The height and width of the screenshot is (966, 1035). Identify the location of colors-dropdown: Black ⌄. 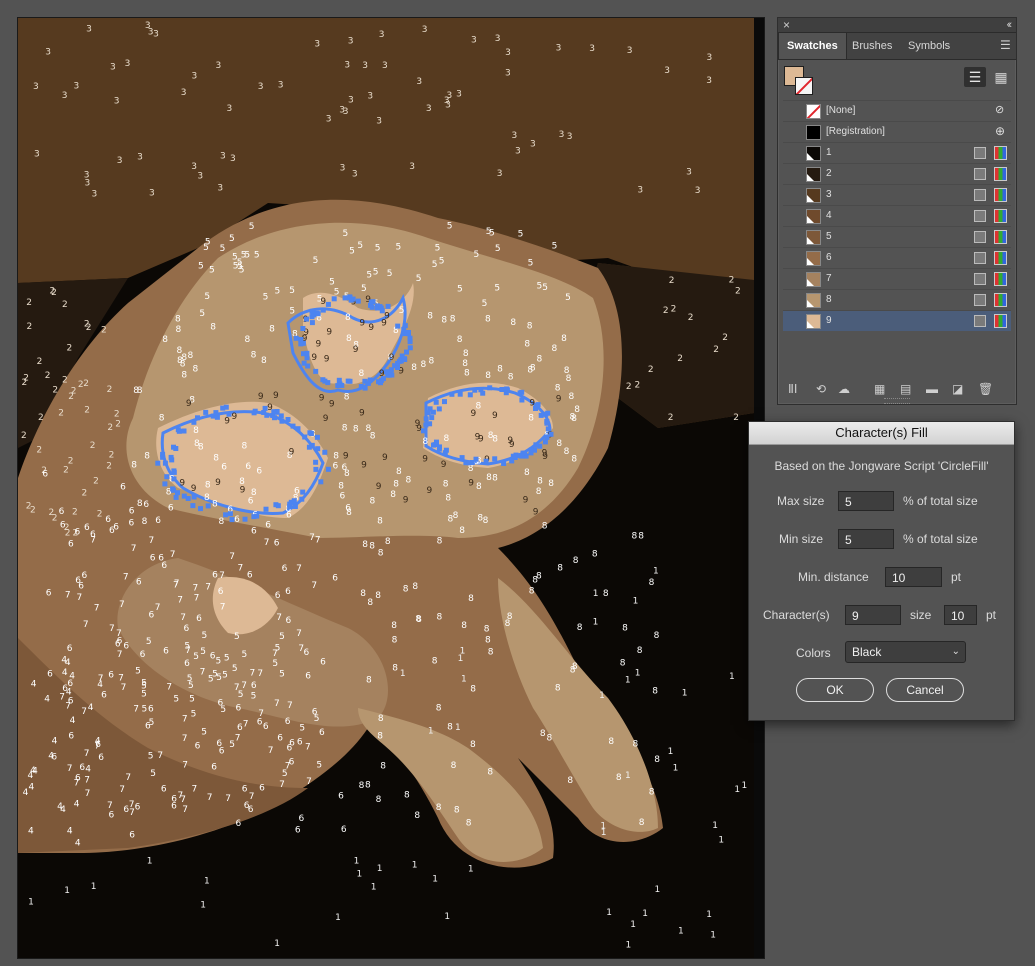
(905, 652).